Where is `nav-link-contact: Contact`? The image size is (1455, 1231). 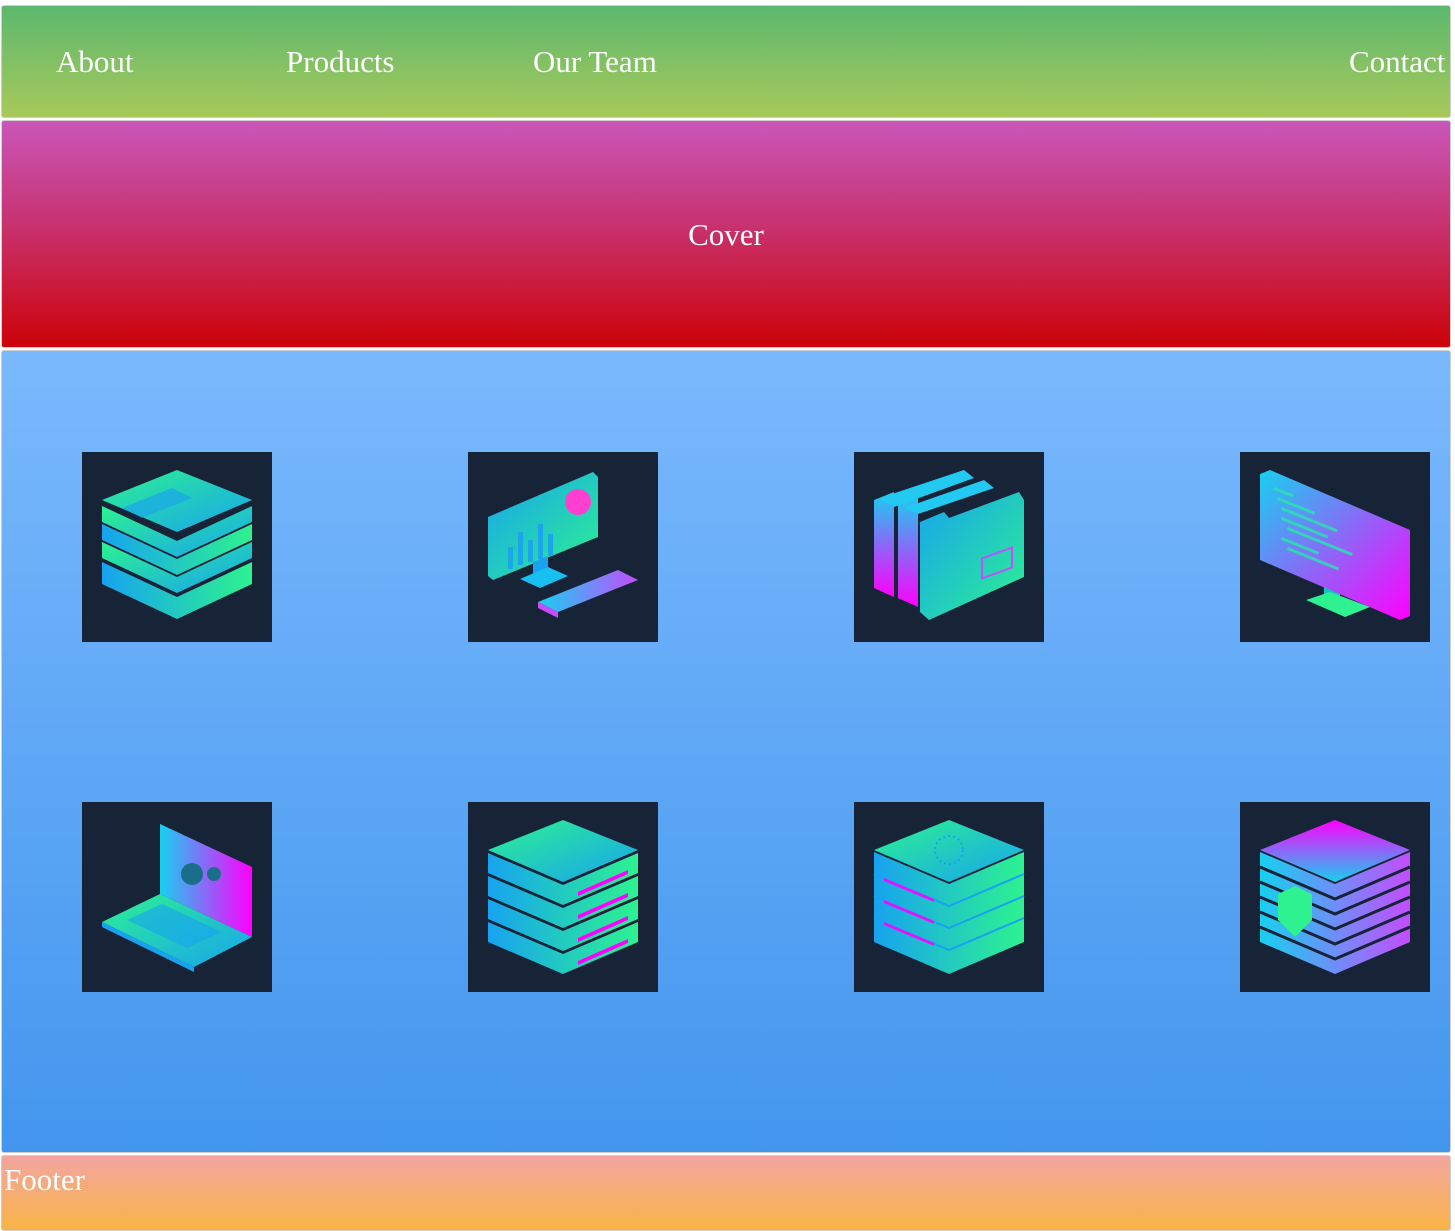
nav-link-contact: Contact is located at coordinates (1397, 62).